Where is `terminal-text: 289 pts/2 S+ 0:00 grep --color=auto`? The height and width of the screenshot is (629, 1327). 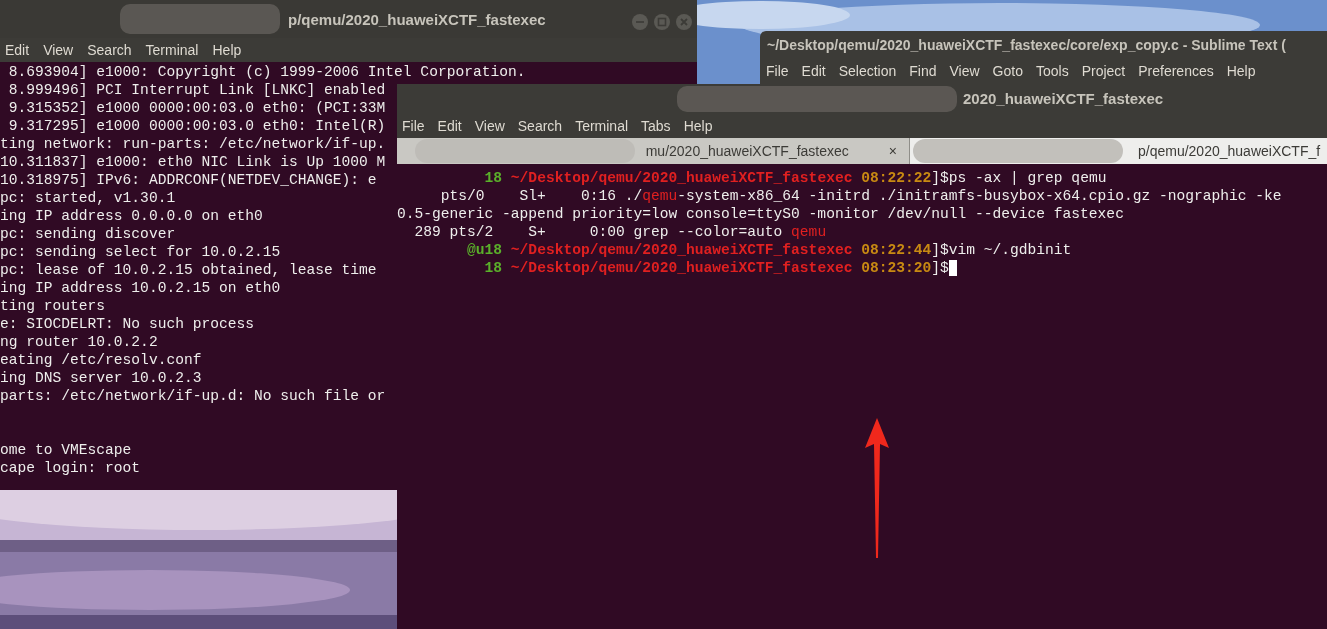
terminal-text: 289 pts/2 S+ 0:00 grep --color=auto is located at coordinates (598, 232).